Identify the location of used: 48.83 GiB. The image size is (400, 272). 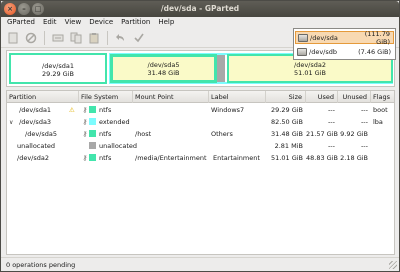
(322, 158).